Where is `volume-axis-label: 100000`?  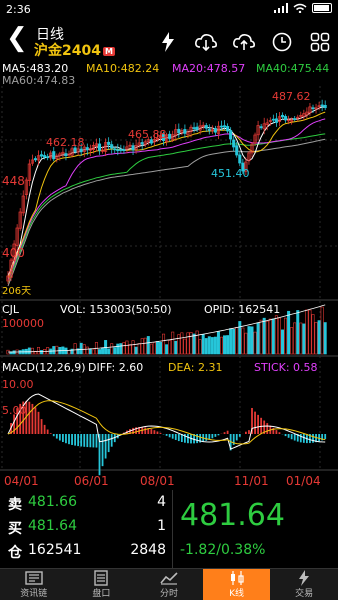 volume-axis-label: 100000 is located at coordinates (23, 323).